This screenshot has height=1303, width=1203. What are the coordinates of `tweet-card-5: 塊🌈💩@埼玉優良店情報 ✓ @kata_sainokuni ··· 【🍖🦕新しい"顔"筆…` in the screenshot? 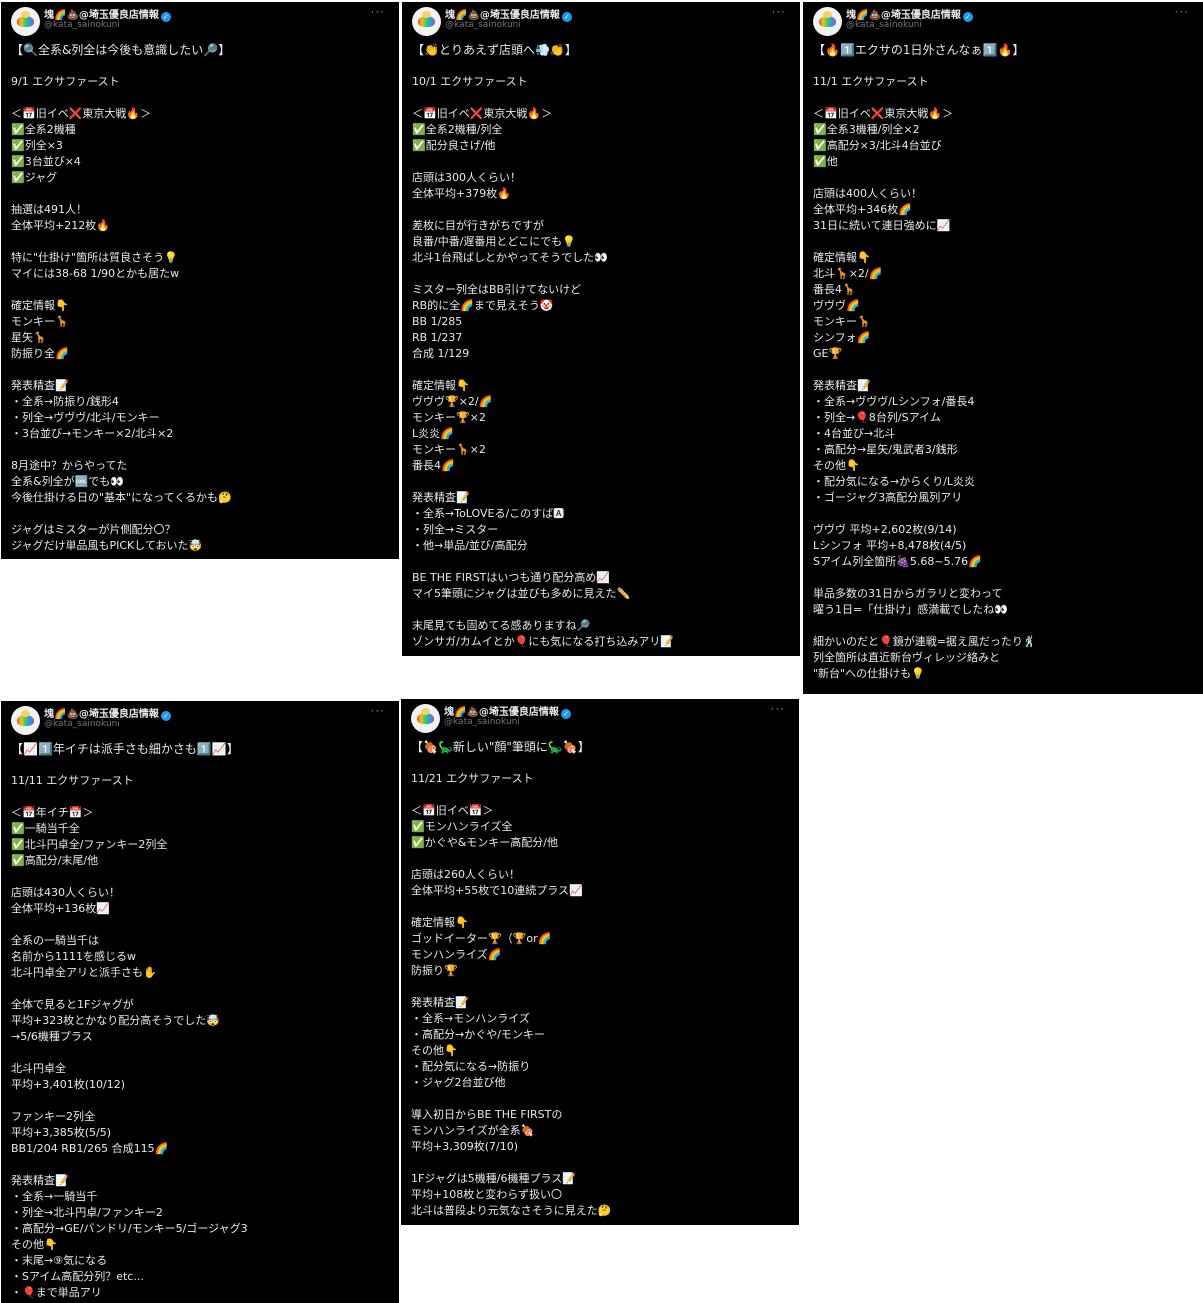 It's located at (600, 962).